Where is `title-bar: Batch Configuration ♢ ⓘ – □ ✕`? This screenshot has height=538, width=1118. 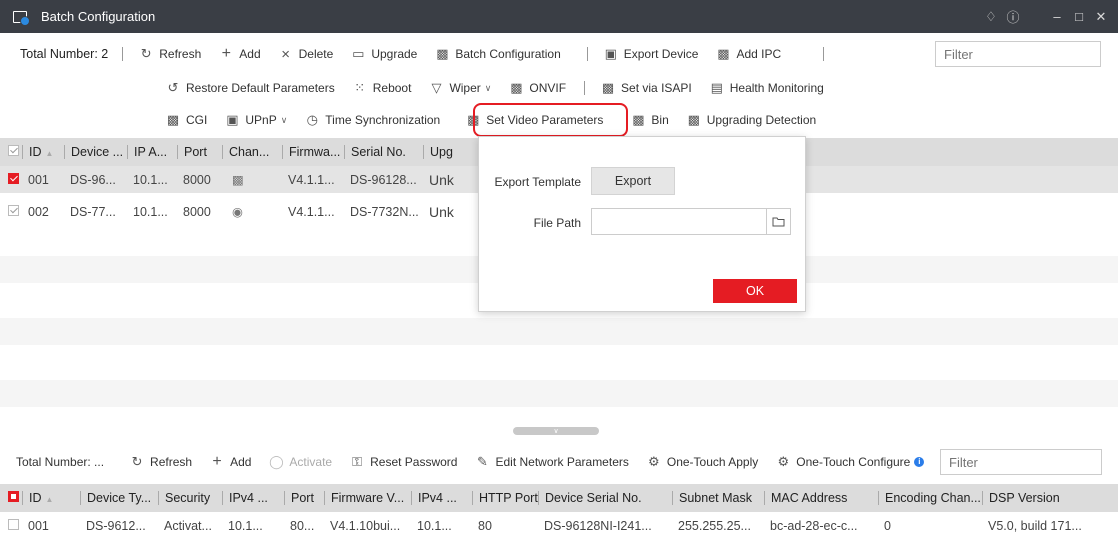
title-bar: Batch Configuration ♢ ⓘ – □ ✕ is located at coordinates (559, 16).